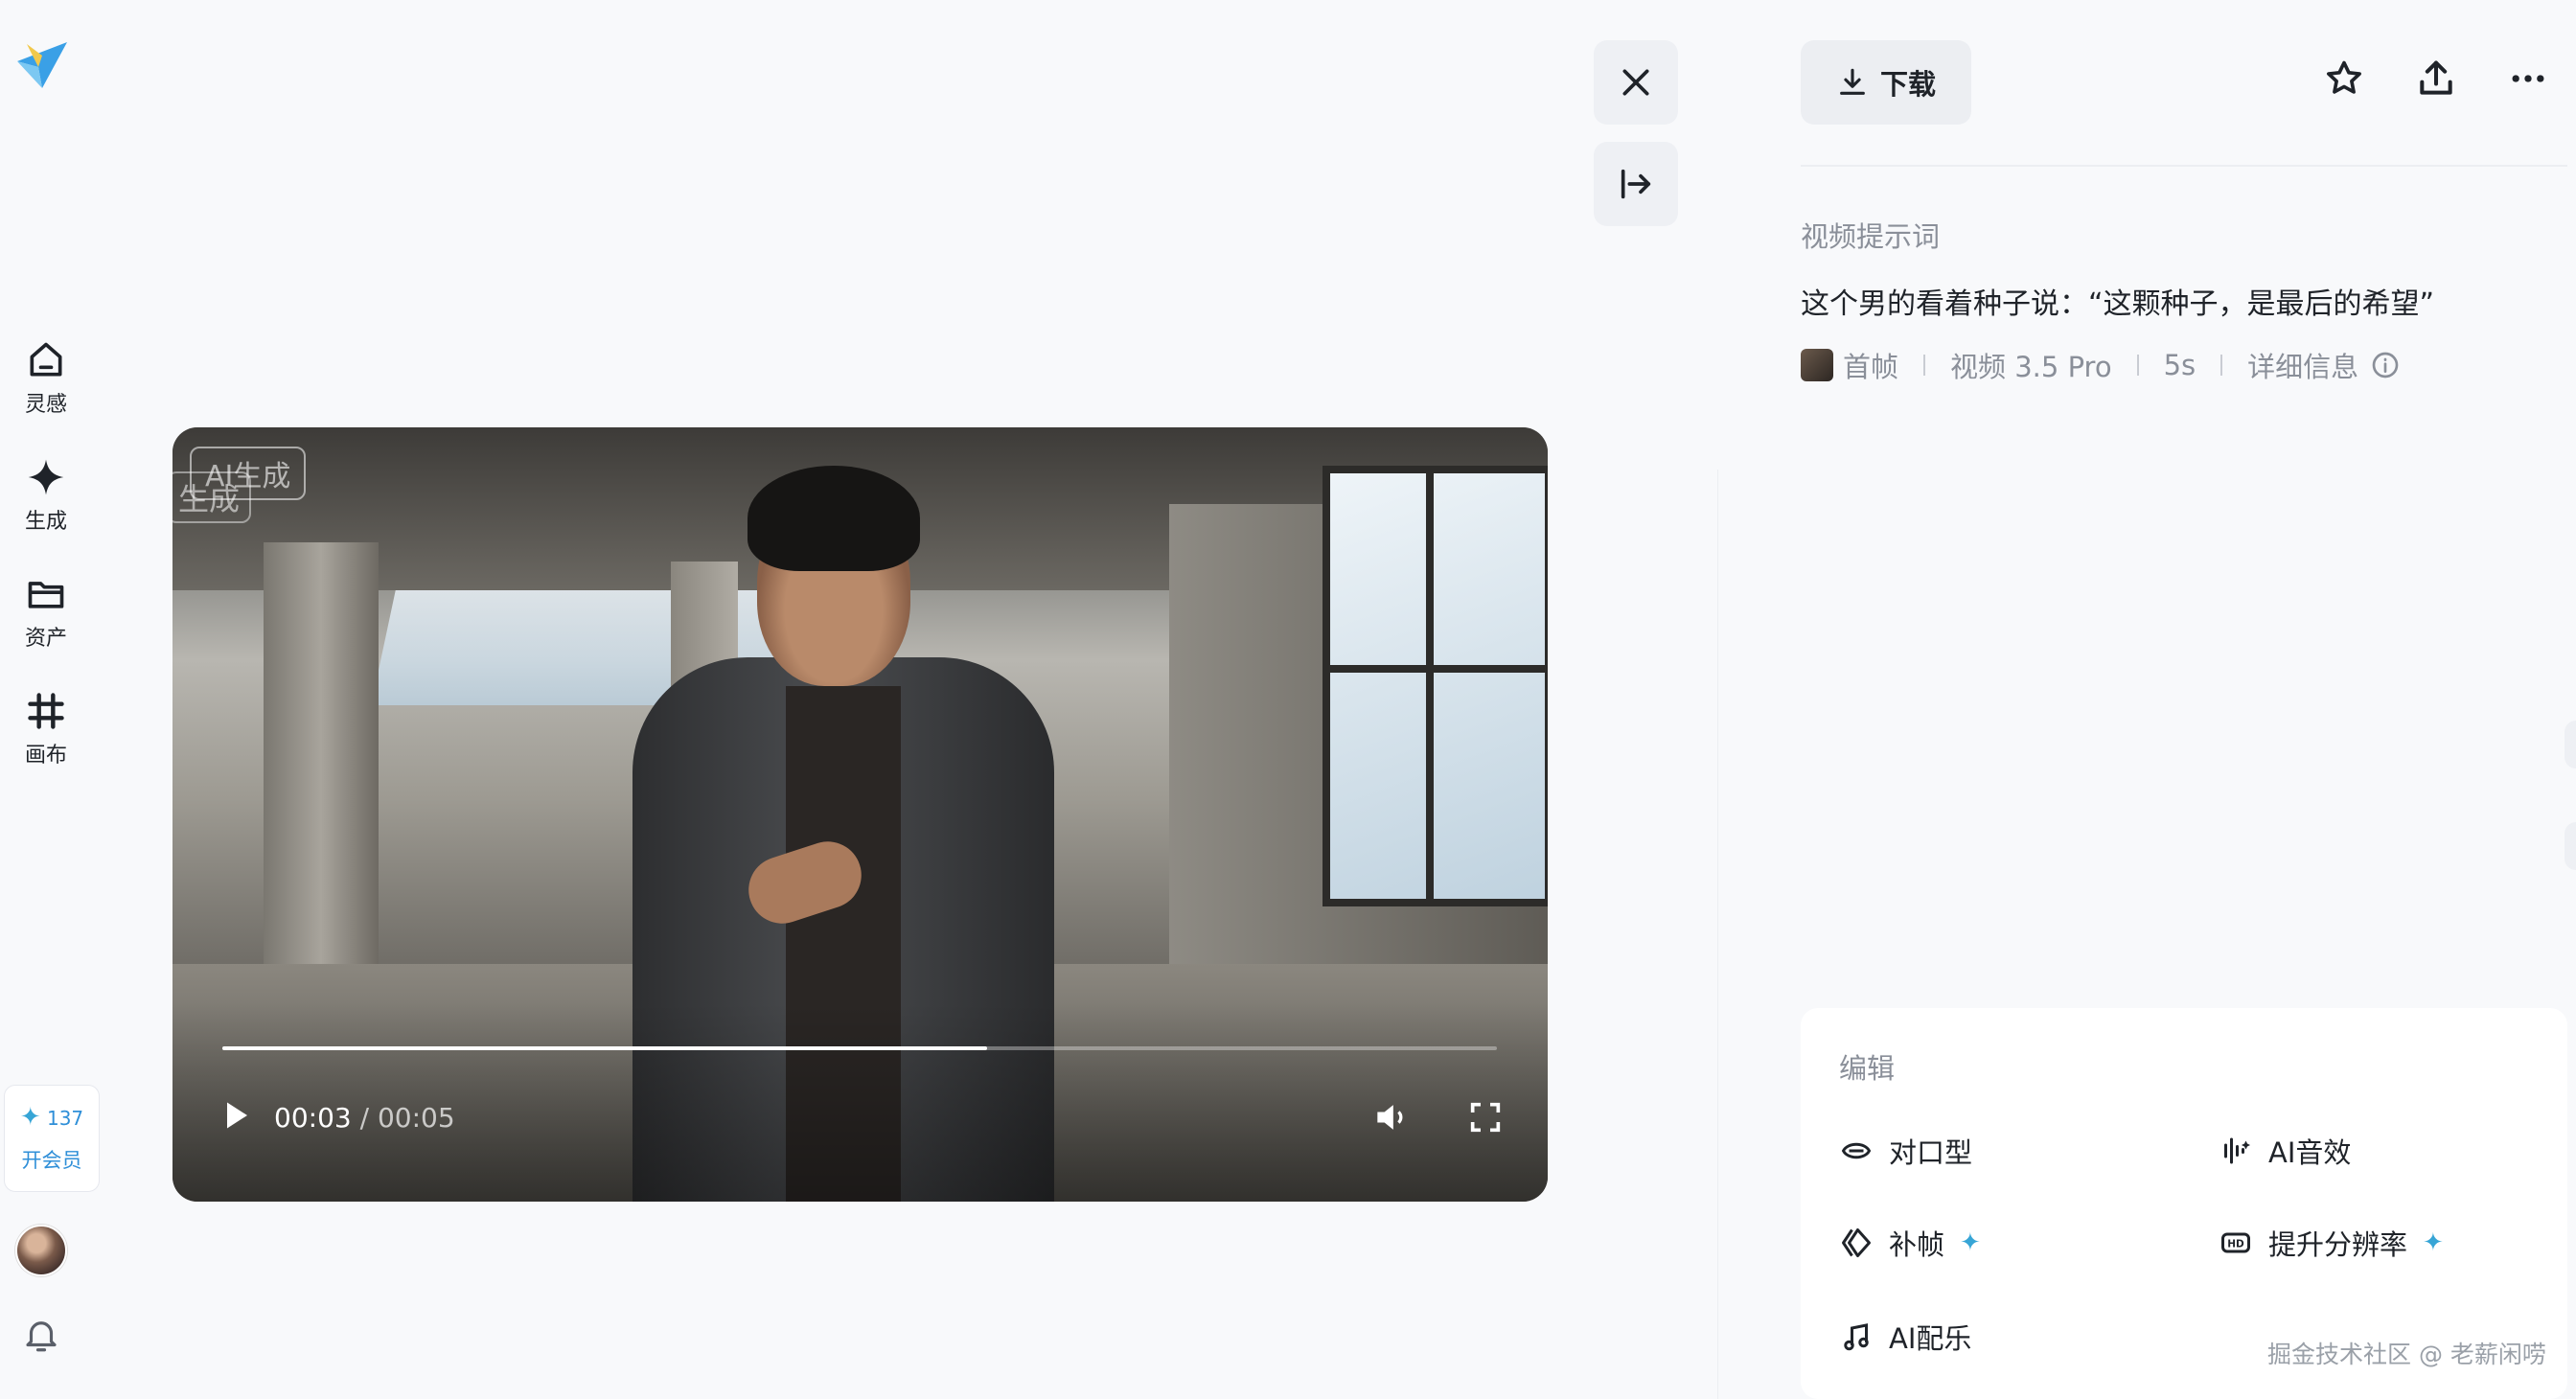 The image size is (2576, 1399). Describe the element at coordinates (2184, 166) in the screenshot. I see `header-divider` at that location.